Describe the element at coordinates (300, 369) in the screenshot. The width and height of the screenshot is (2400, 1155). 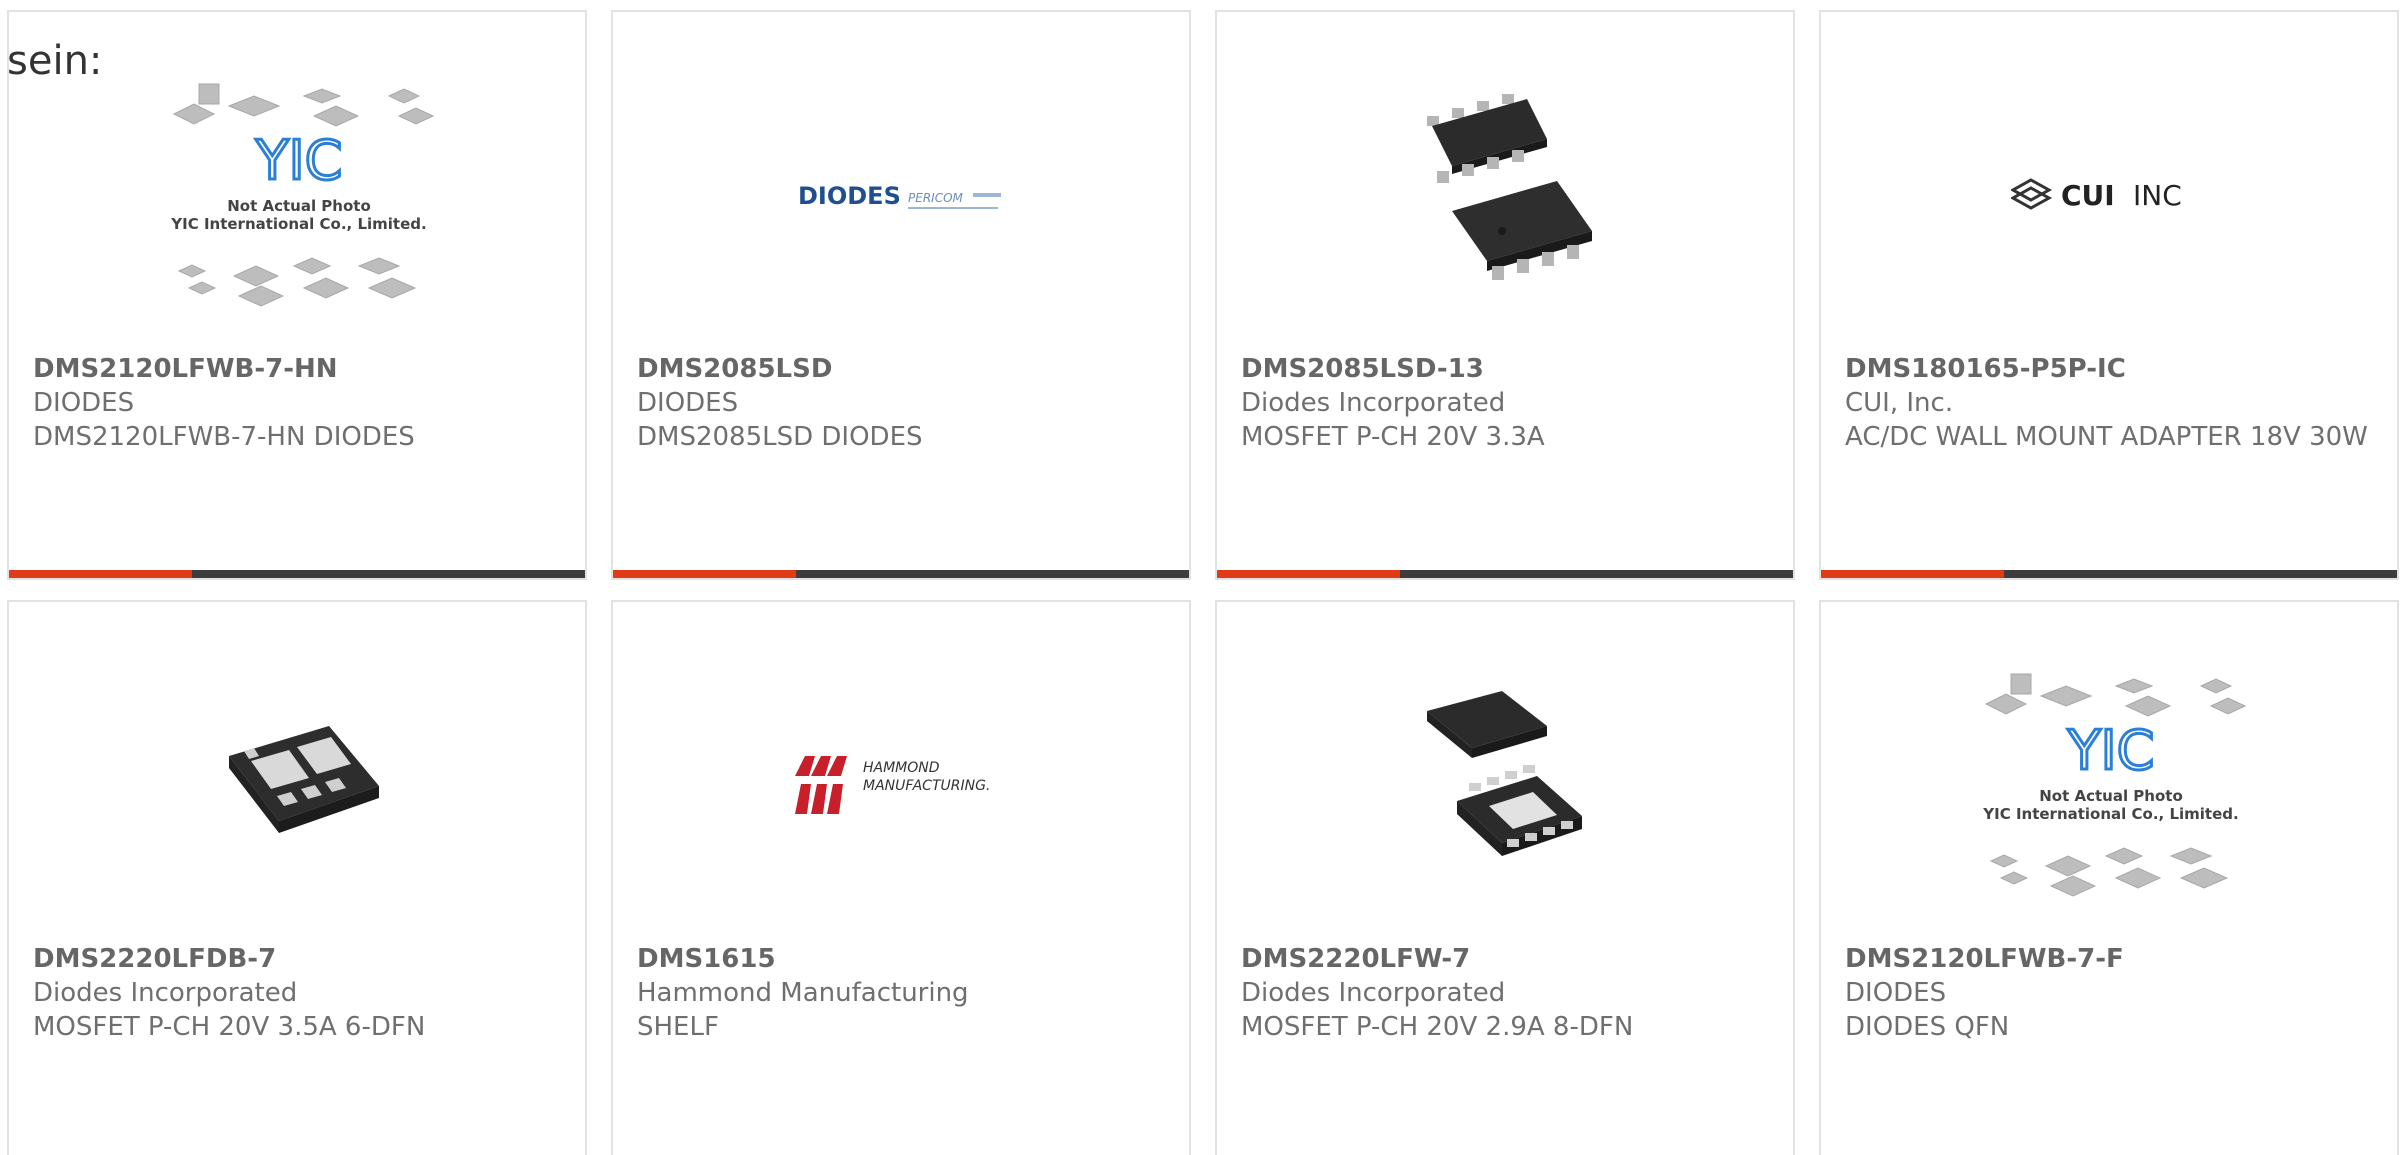
I see `part-number: DMS2120LFWB-7-HN` at that location.